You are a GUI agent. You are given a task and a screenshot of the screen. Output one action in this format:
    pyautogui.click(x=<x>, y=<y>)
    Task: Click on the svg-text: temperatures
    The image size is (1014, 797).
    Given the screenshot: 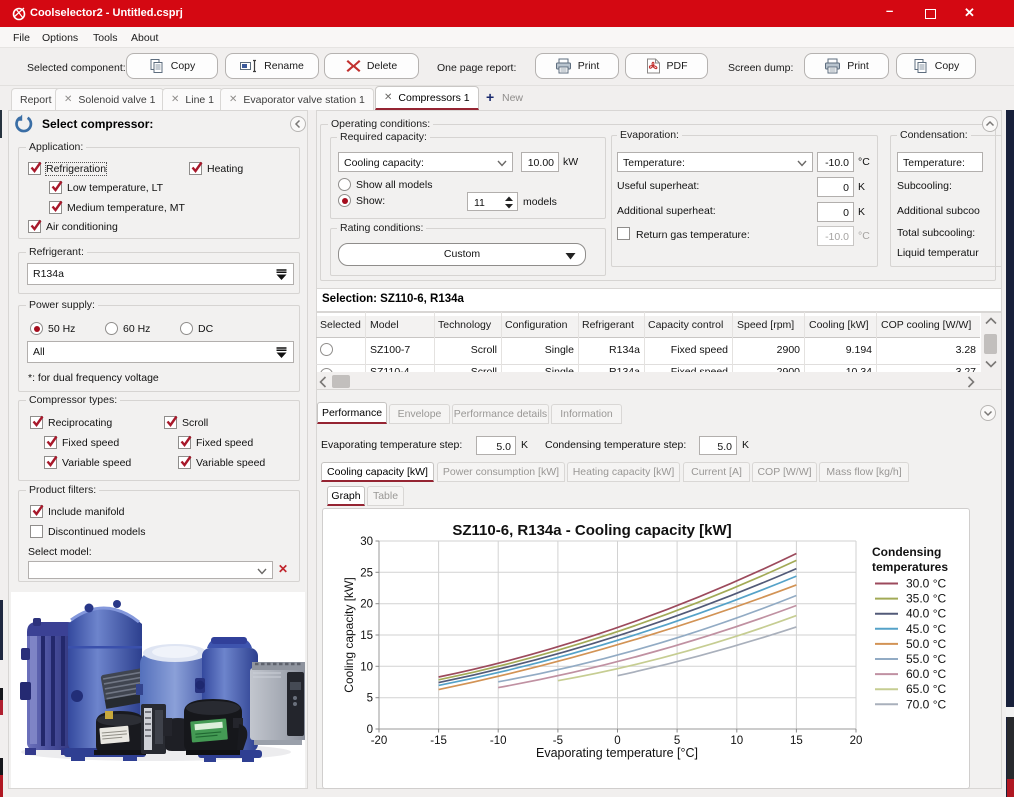 What is the action you would take?
    pyautogui.click(x=910, y=567)
    